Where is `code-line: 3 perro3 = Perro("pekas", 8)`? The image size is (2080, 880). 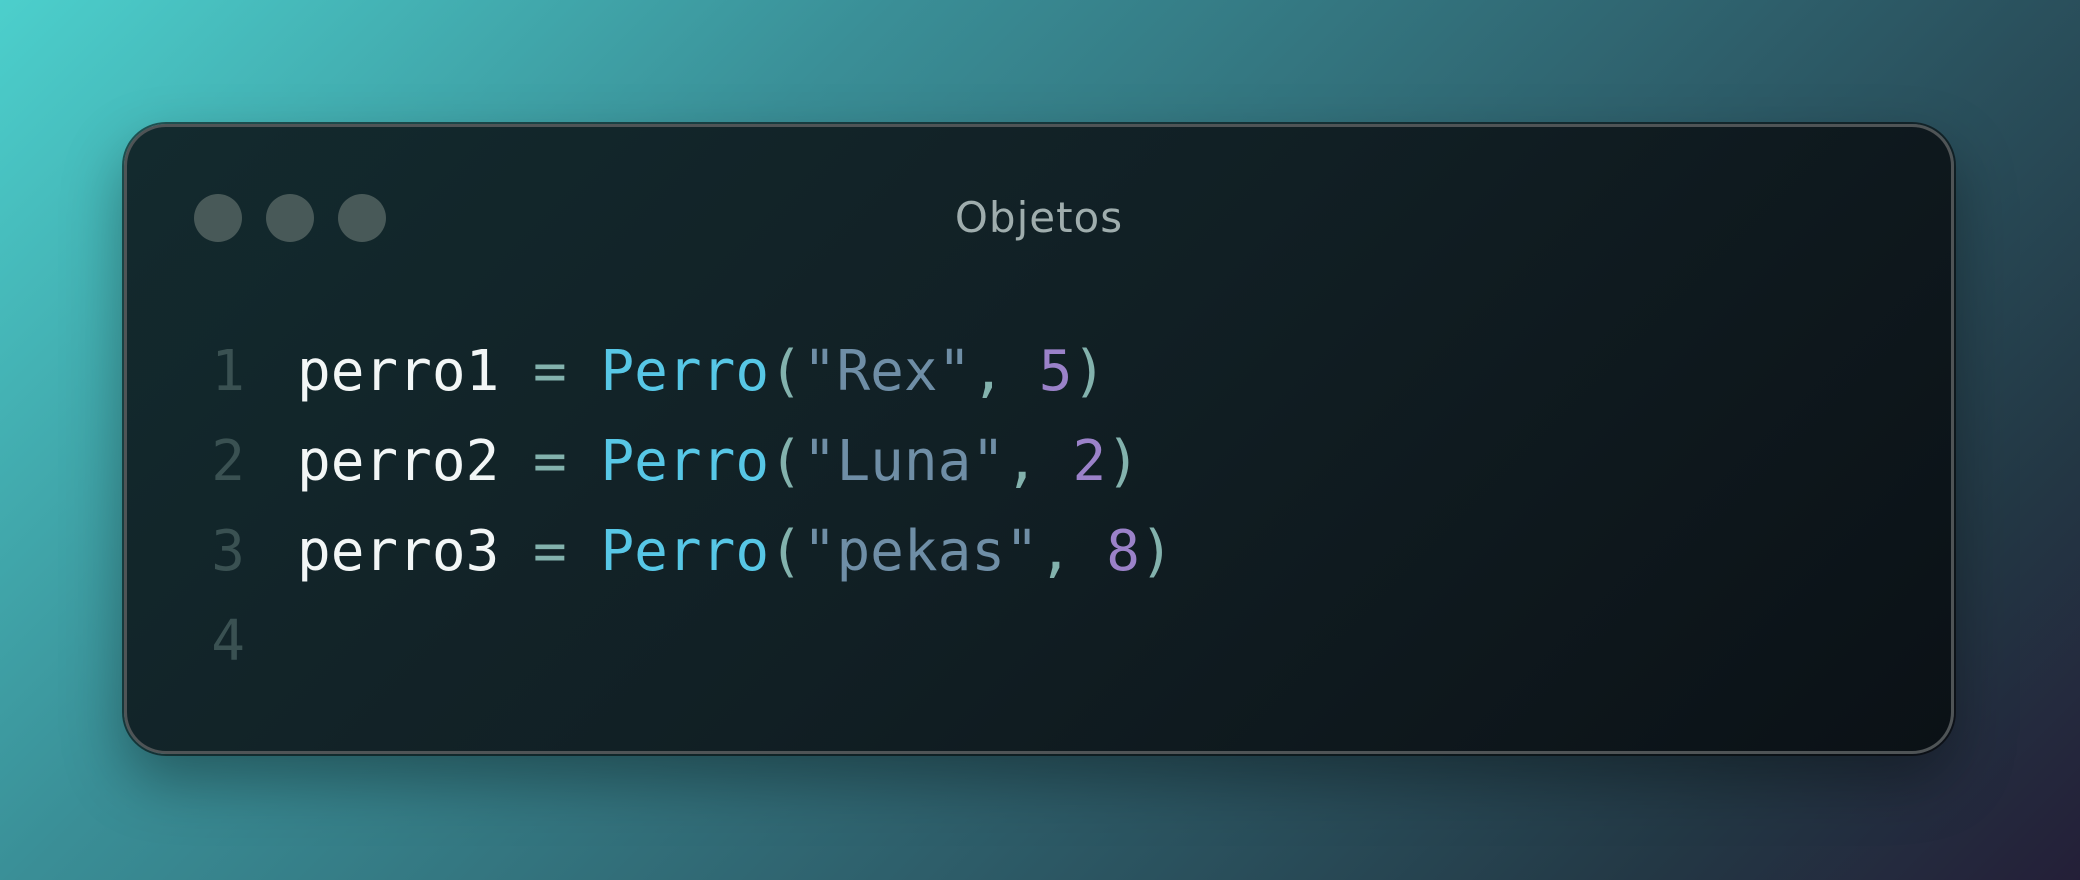 code-line: 3 perro3 = Perro("pekas", 8) is located at coordinates (684, 552).